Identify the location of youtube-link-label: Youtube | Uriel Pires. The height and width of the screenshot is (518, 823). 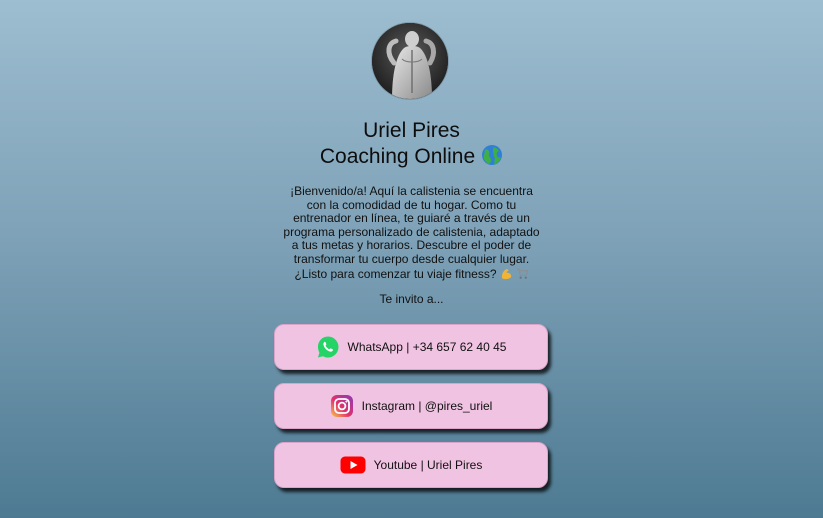
(428, 465).